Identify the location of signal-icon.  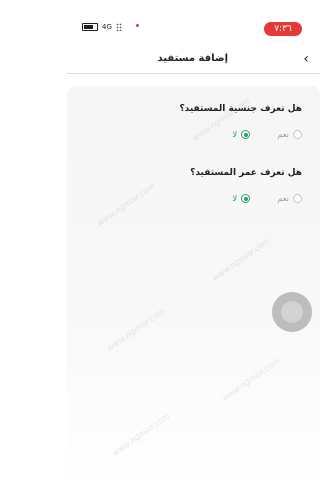
(118, 27).